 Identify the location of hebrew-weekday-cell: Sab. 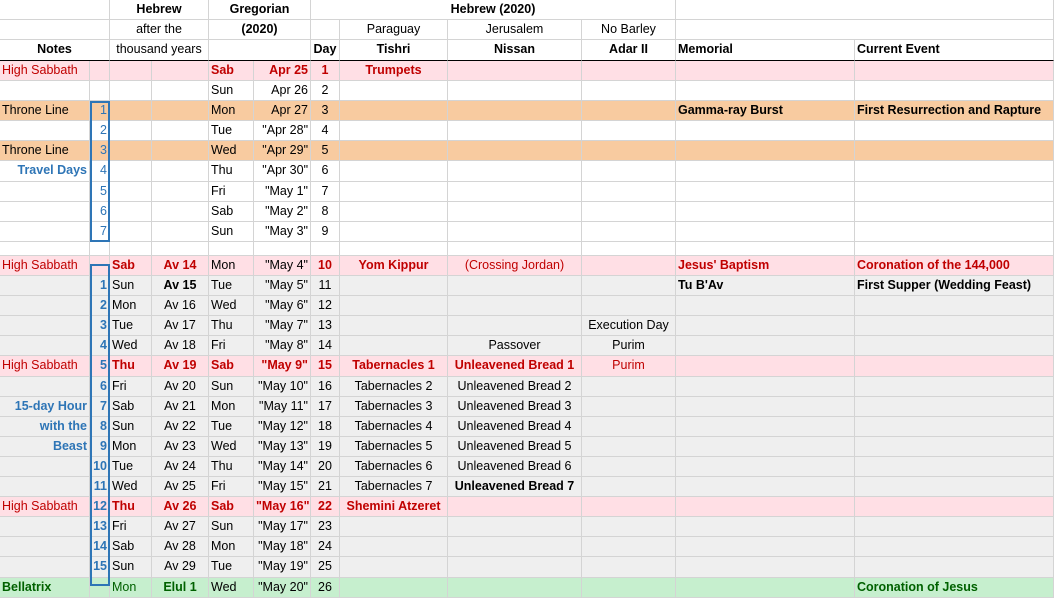
(131, 407).